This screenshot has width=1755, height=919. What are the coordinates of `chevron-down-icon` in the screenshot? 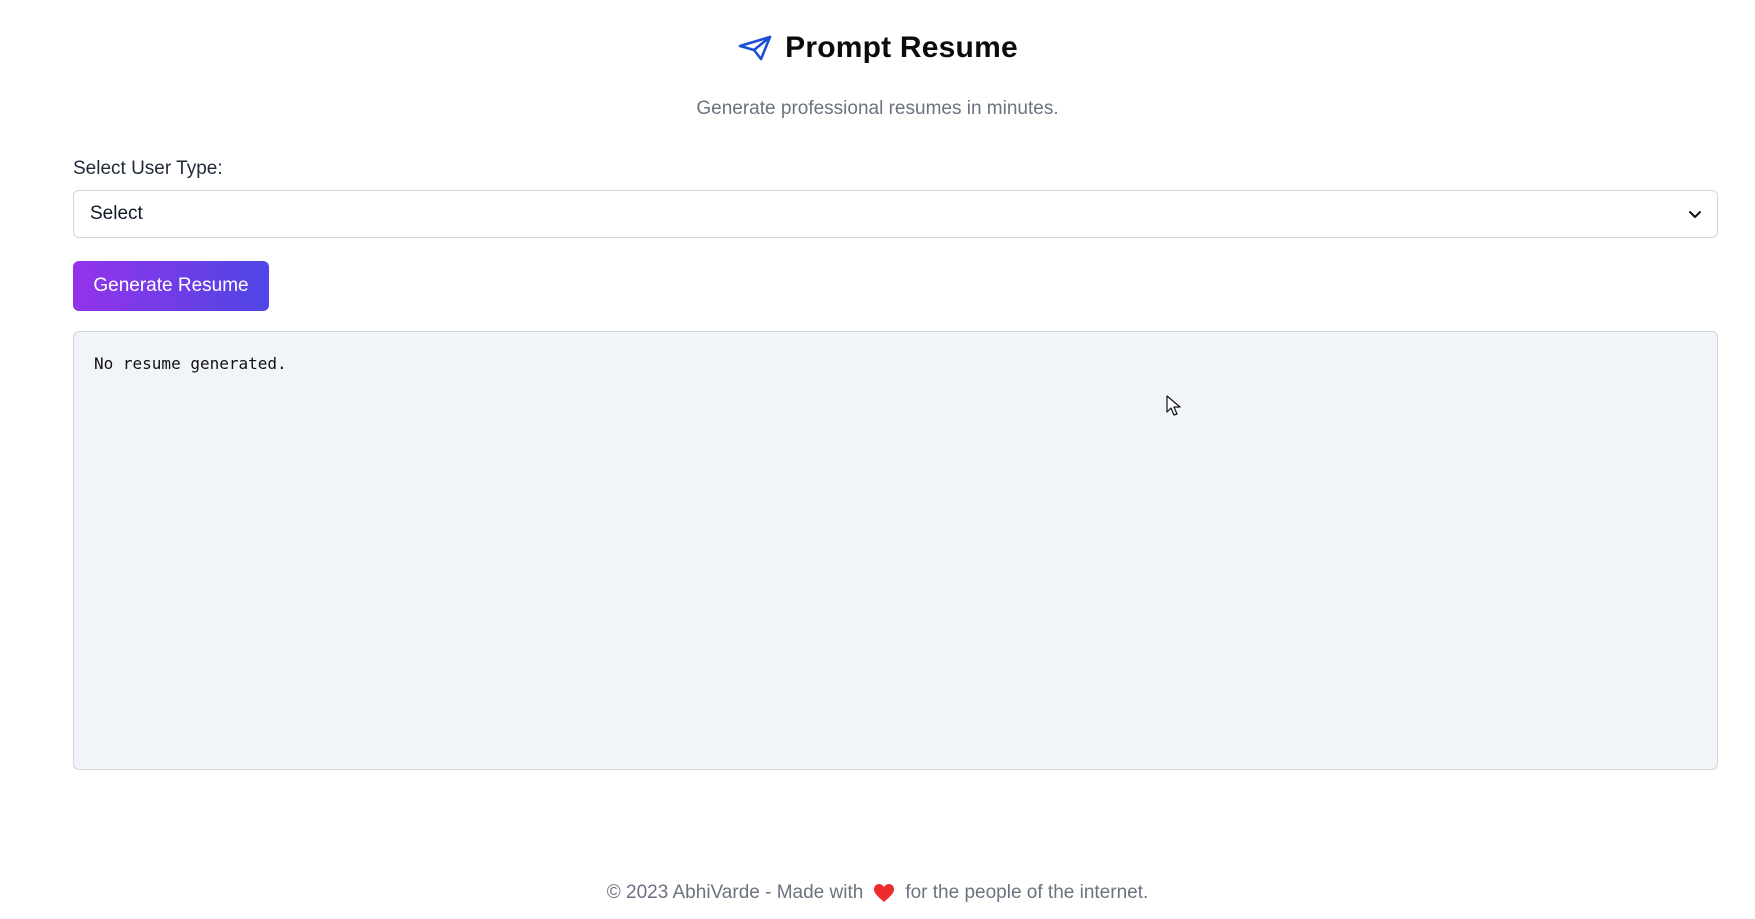 It's located at (1695, 214).